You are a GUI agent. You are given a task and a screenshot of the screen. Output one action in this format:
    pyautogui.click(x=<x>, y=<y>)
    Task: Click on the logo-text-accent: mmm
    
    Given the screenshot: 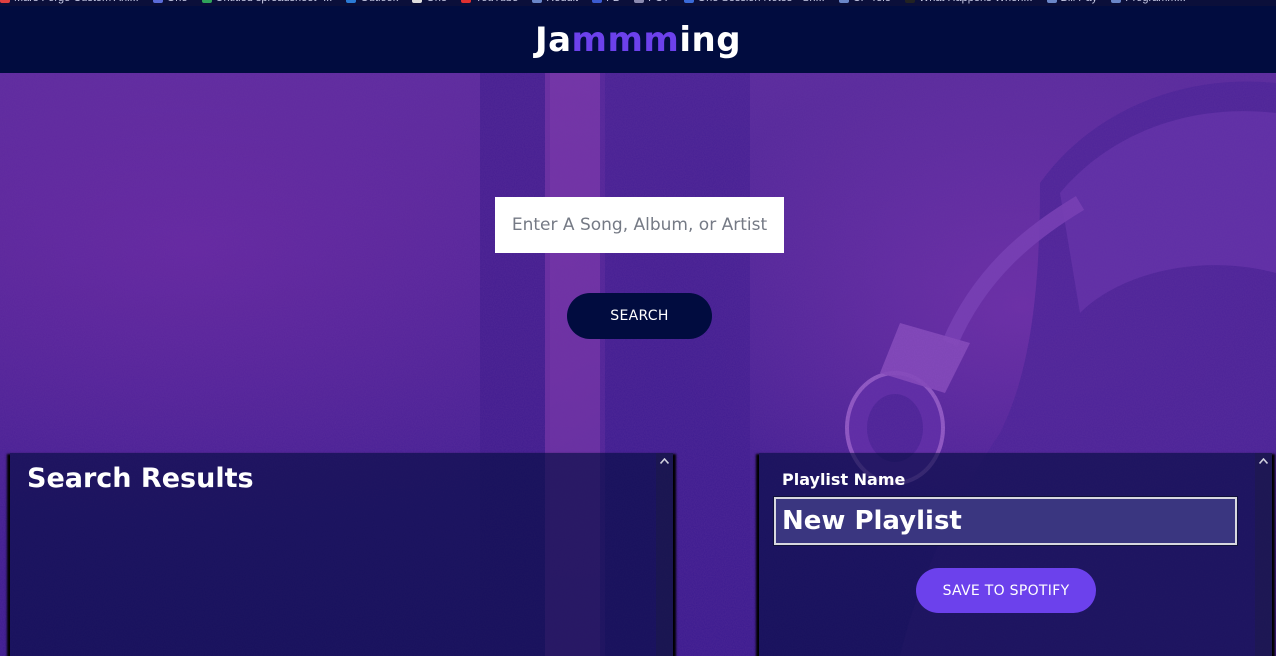 What is the action you would take?
    pyautogui.click(x=625, y=39)
    